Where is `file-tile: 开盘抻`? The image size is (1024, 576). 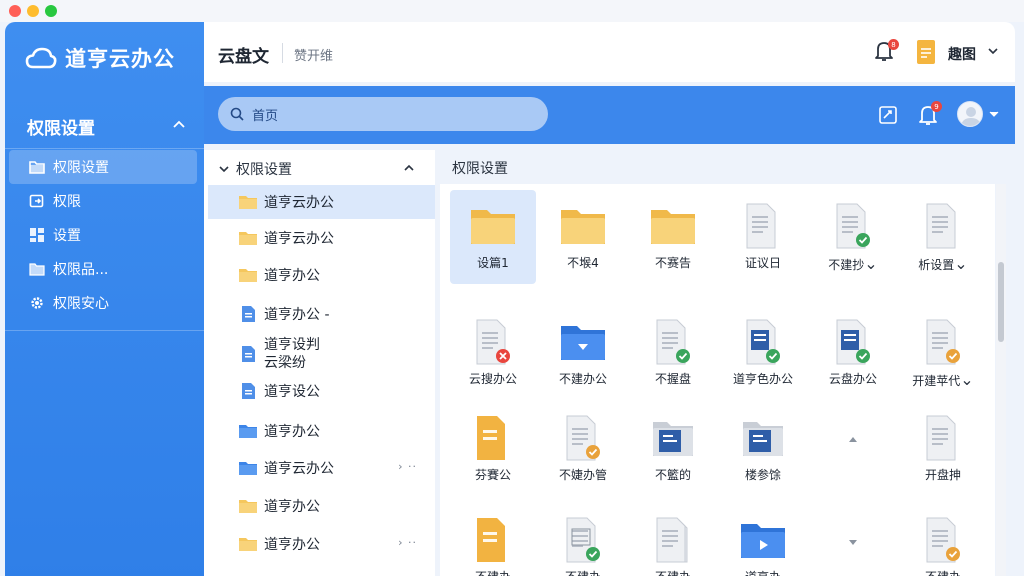
file-tile: 开盘抻 is located at coordinates (943, 449).